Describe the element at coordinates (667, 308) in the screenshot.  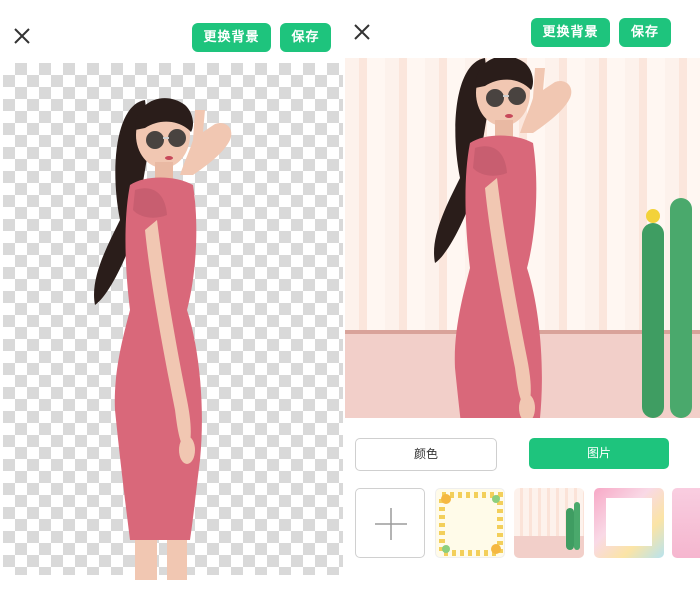
I see `cactus-decoration` at that location.